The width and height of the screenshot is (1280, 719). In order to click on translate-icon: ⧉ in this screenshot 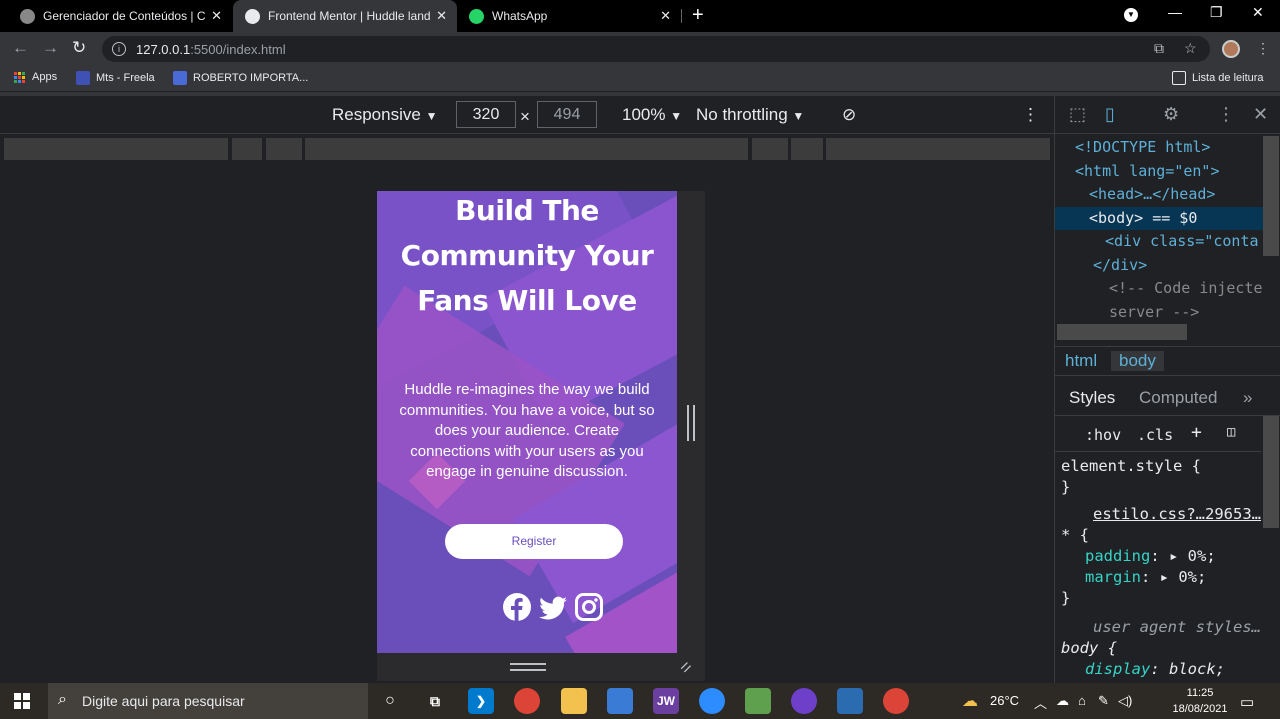, I will do `click(1159, 48)`.